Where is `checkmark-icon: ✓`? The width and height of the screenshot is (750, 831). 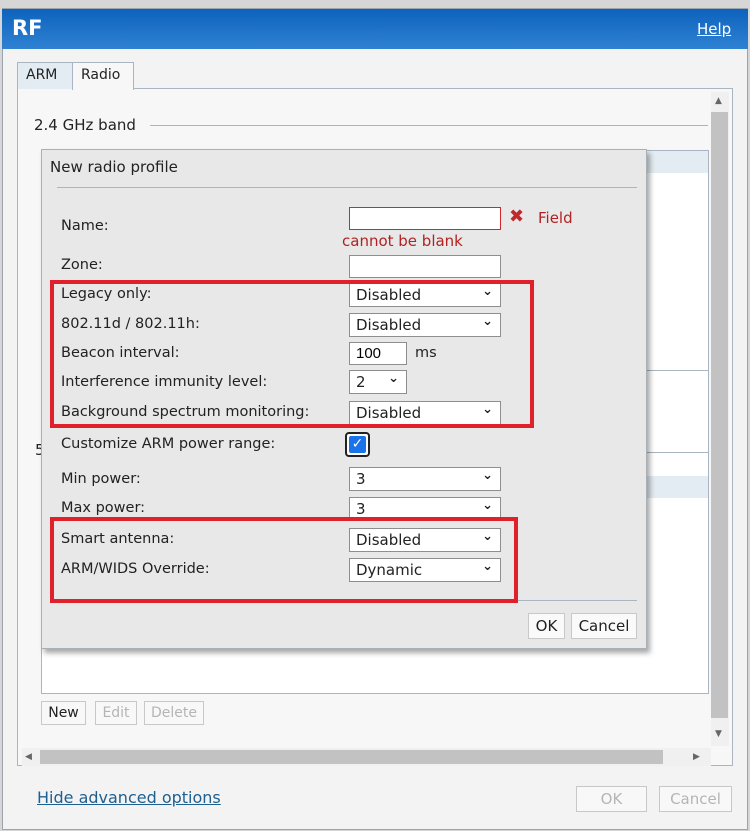 checkmark-icon: ✓ is located at coordinates (357, 444).